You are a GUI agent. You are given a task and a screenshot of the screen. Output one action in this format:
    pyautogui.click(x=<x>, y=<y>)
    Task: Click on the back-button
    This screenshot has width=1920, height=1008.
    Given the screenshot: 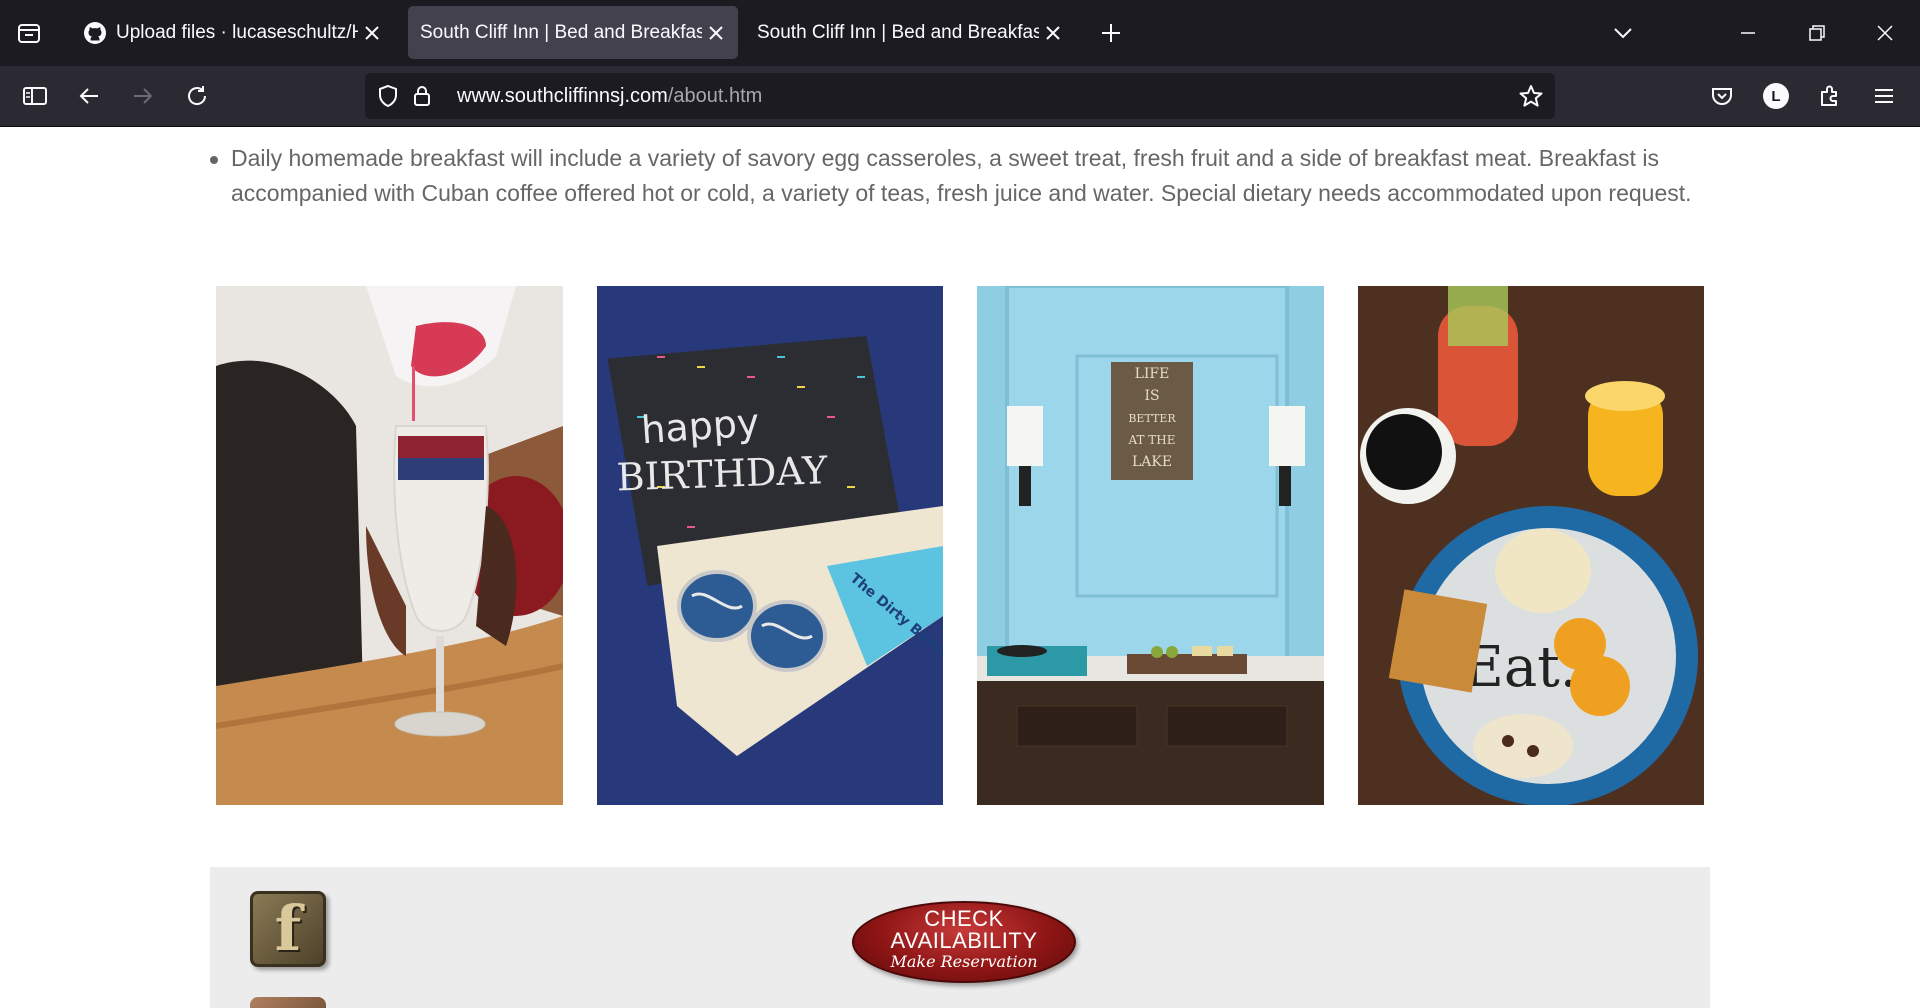 What is the action you would take?
    pyautogui.click(x=89, y=96)
    